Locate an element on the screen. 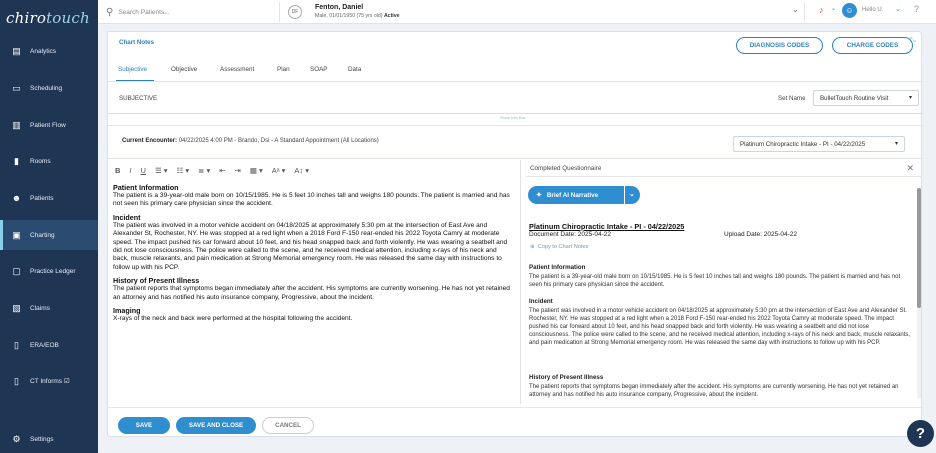  bold-button: B is located at coordinates (117, 170).